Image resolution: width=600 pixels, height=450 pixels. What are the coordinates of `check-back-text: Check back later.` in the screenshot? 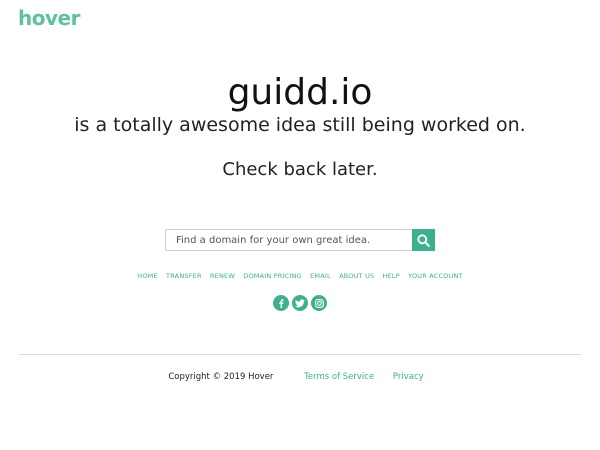 It's located at (300, 169).